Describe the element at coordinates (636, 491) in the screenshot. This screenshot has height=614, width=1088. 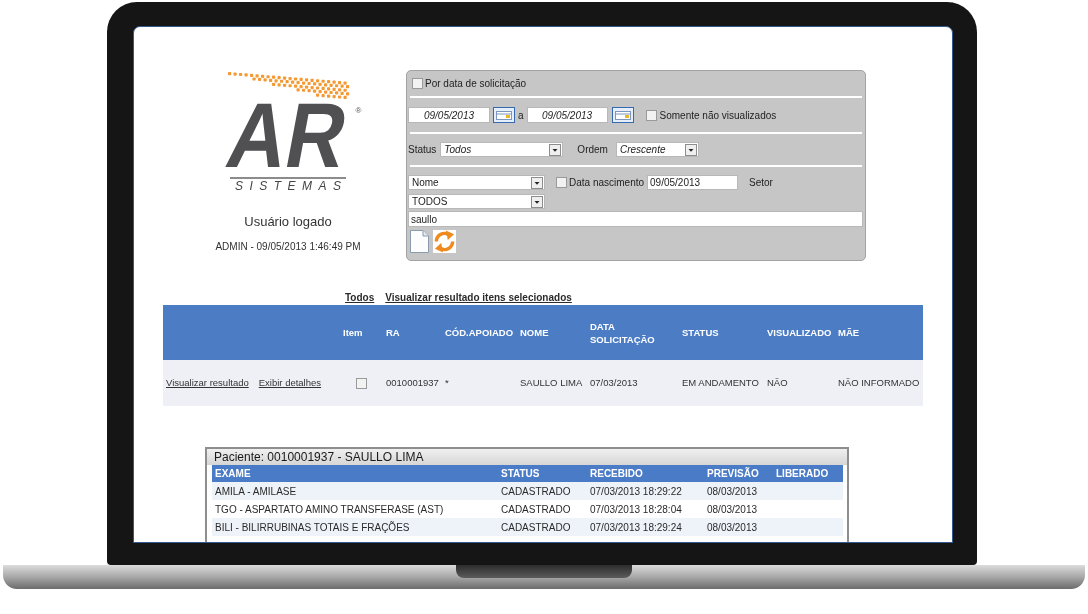
I see `table-cell-text: 07/03/2013 18:29:22` at that location.